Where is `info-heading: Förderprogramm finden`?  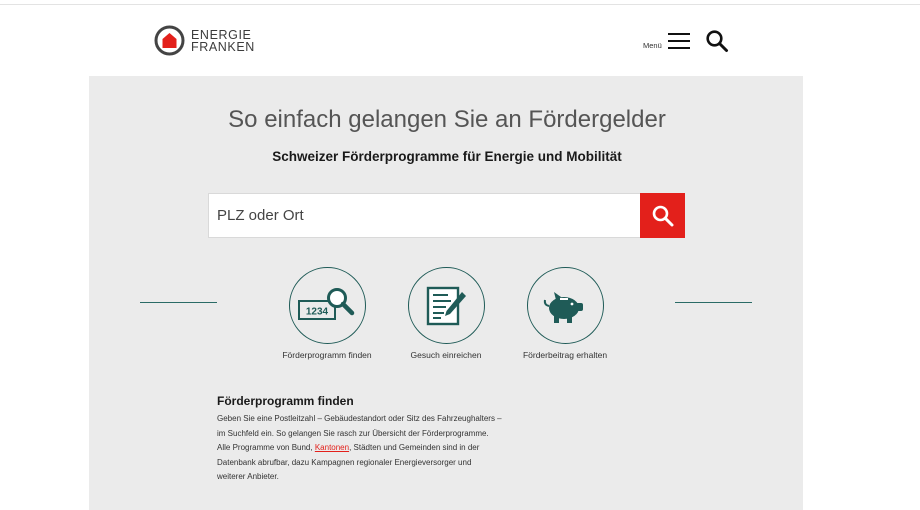 info-heading: Förderprogramm finden is located at coordinates (285, 401).